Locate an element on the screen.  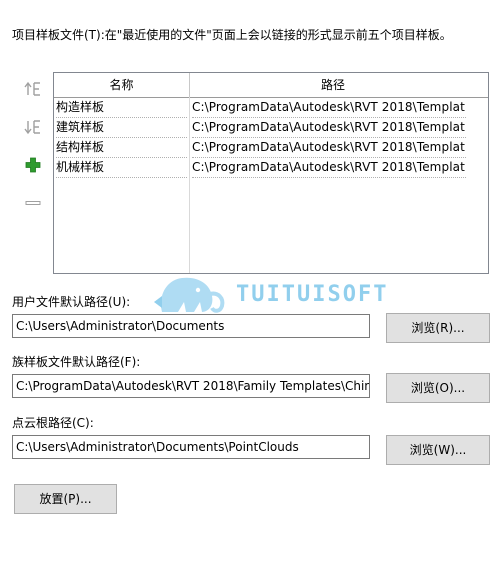
template-description: 项目样板文件(T):在"最近使用的文件"页面上会以链接的形式显示前五个项目样板。 is located at coordinates (232, 35).